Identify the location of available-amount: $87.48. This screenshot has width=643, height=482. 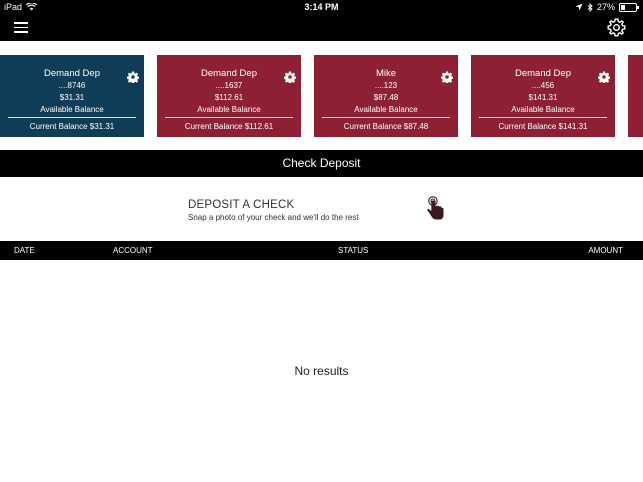
(386, 97).